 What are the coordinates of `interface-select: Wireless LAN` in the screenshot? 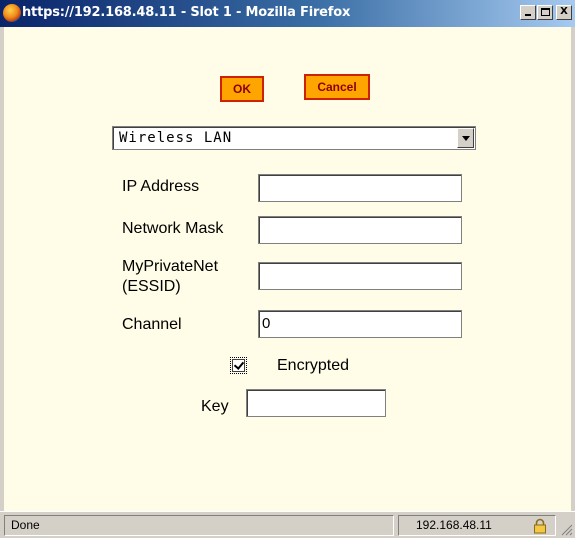 It's located at (294, 138).